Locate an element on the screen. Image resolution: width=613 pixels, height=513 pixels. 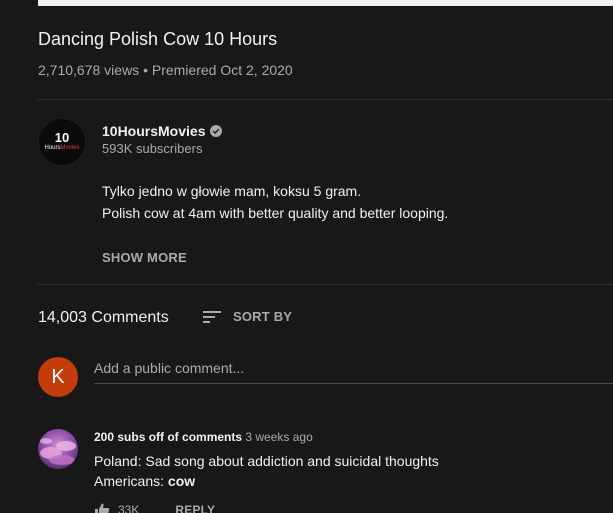
comments-count: 14,003 Comments is located at coordinates (103, 317).